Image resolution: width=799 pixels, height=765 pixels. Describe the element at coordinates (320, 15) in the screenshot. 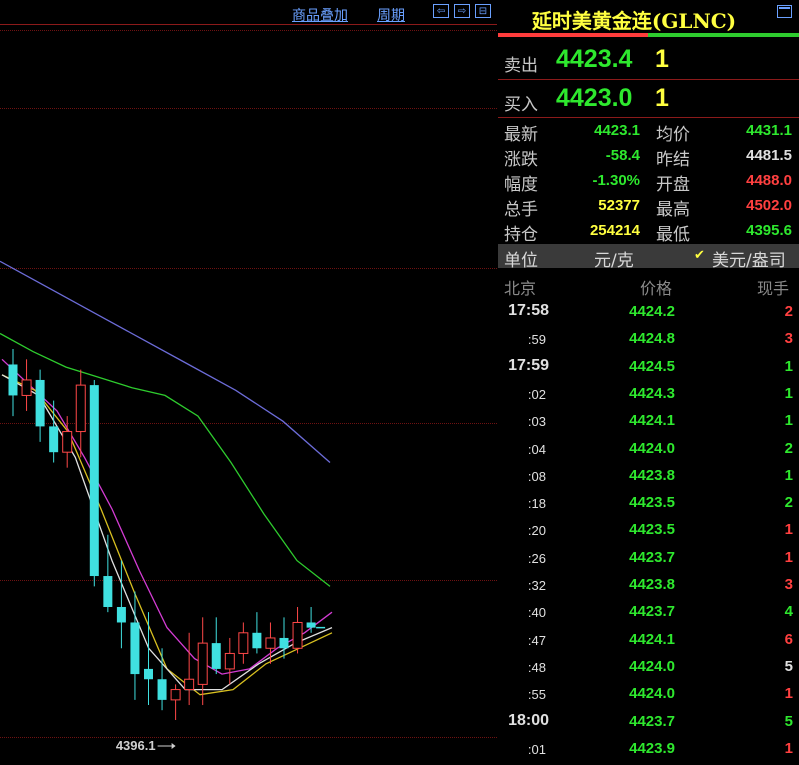

I see `overlay-commodity-link: 商品叠加` at that location.